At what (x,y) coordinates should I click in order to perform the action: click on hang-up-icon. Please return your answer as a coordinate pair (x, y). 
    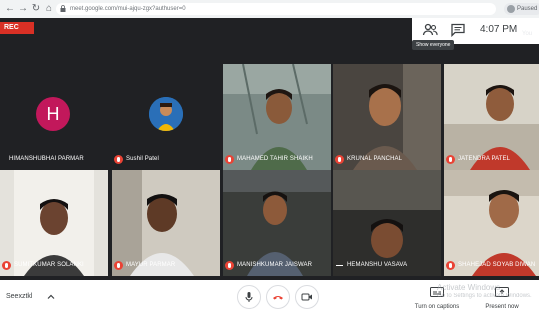
    Looking at the image, I should click on (278, 298).